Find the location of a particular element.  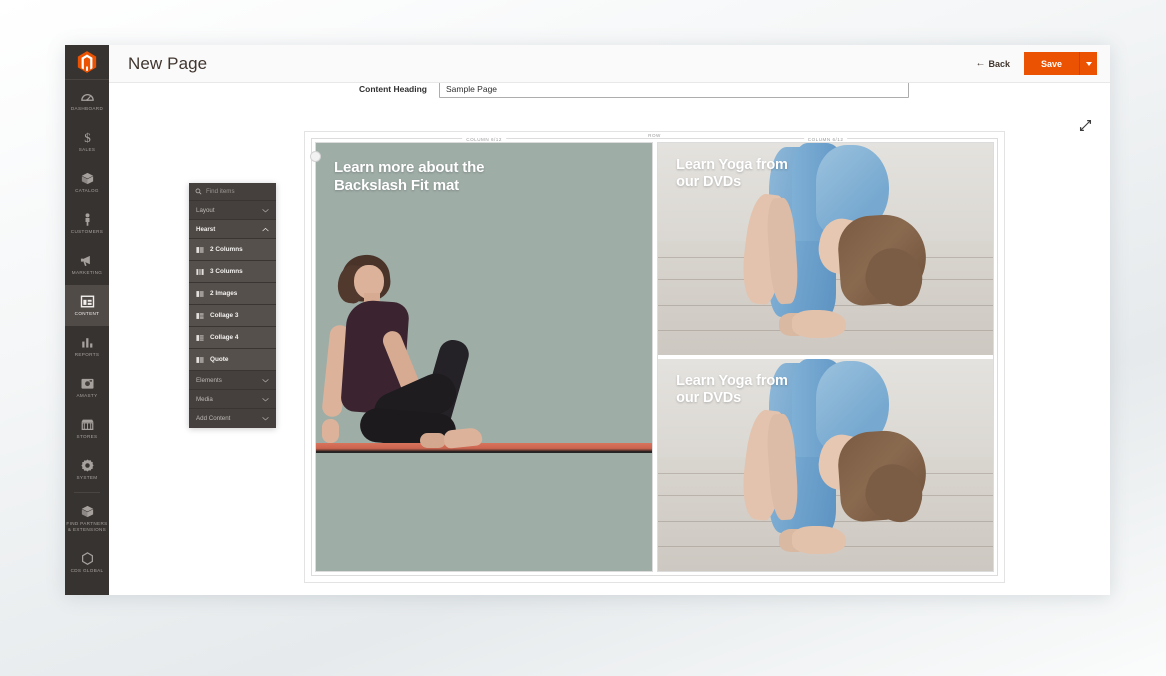

tool-item-label: 3 Columns is located at coordinates (226, 271).